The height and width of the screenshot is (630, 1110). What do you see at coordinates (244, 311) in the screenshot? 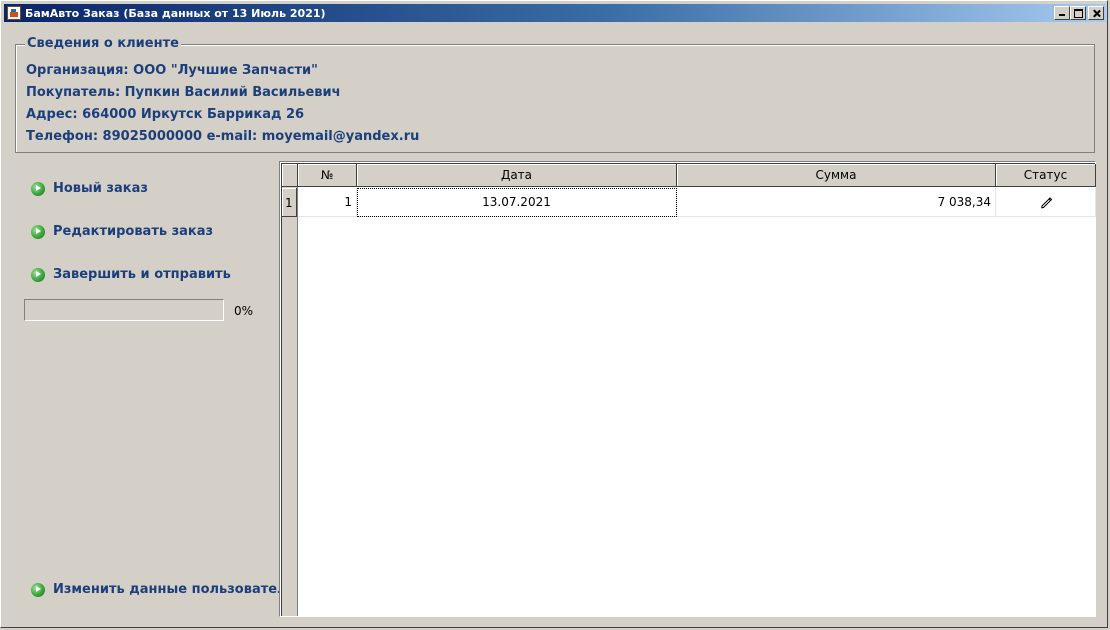
I see `progress-percent: 0%` at bounding box center [244, 311].